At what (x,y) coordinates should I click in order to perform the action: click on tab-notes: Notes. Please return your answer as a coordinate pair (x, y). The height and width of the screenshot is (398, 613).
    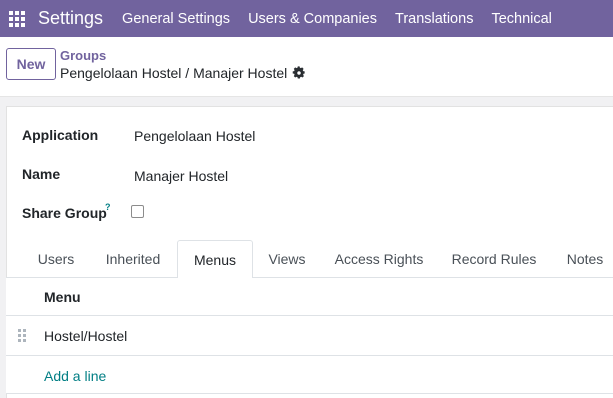
    Looking at the image, I should click on (583, 259).